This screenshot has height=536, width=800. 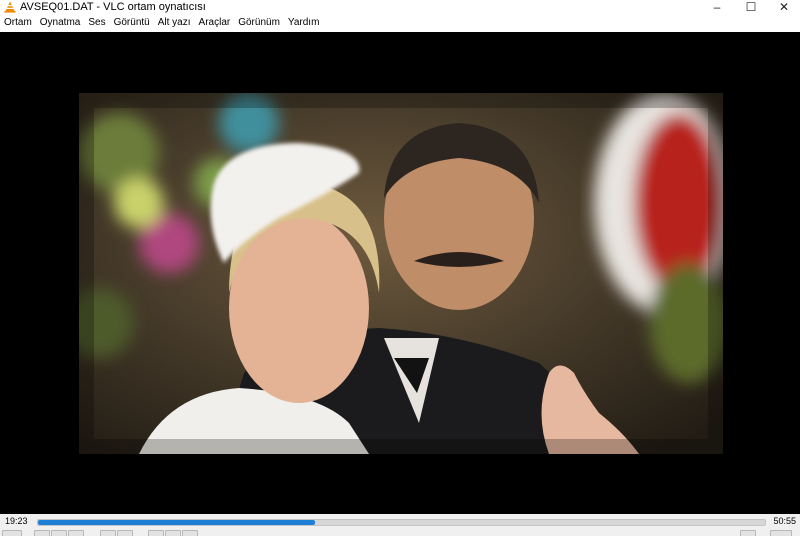 I want to click on loop-button, so click(x=173, y=533).